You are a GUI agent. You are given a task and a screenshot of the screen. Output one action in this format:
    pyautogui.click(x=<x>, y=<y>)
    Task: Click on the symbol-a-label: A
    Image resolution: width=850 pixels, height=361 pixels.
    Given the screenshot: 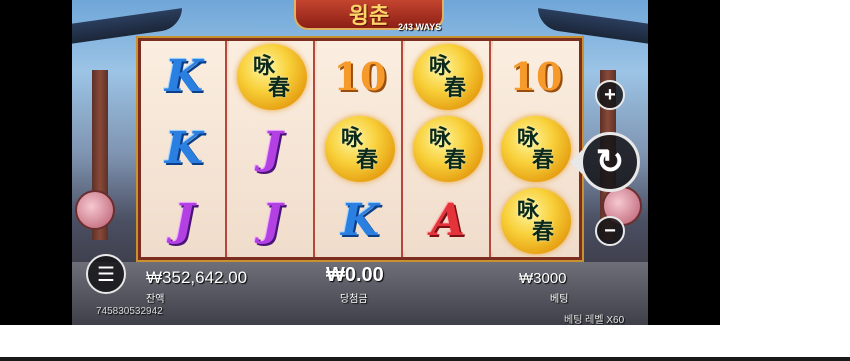 What is the action you would take?
    pyautogui.click(x=448, y=220)
    